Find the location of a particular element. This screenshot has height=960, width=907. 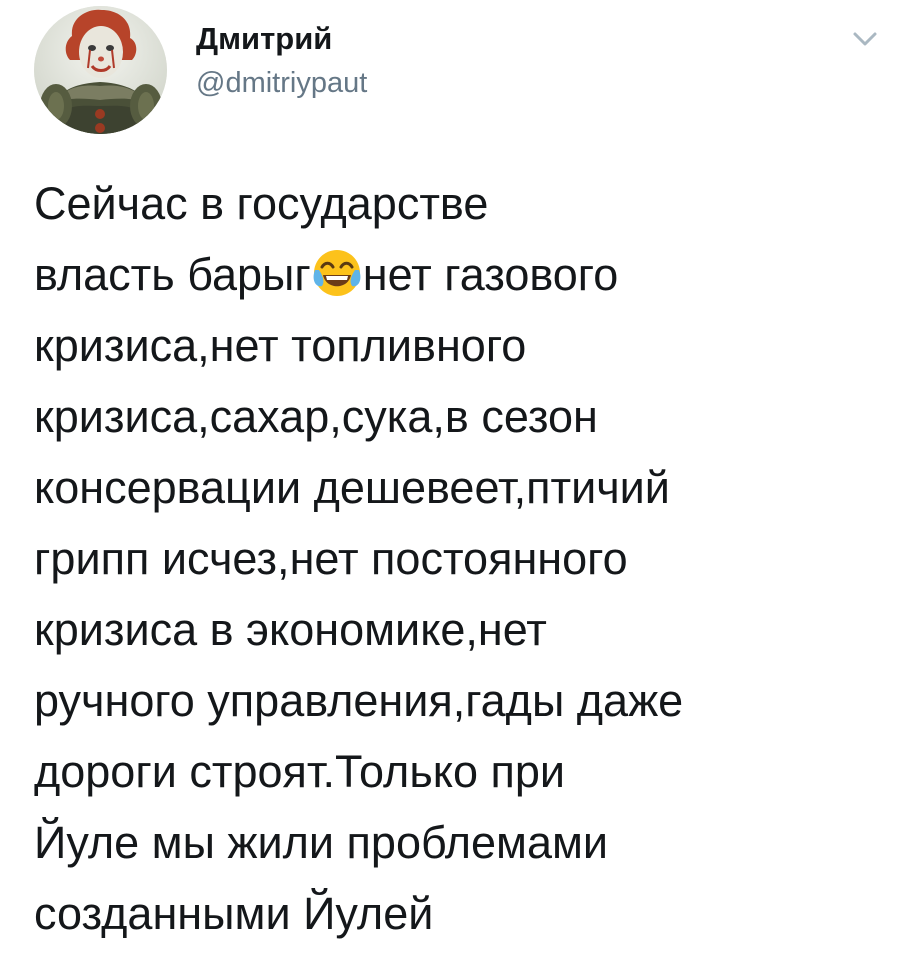

tweet-line: созданными Йулей is located at coordinates (234, 913).